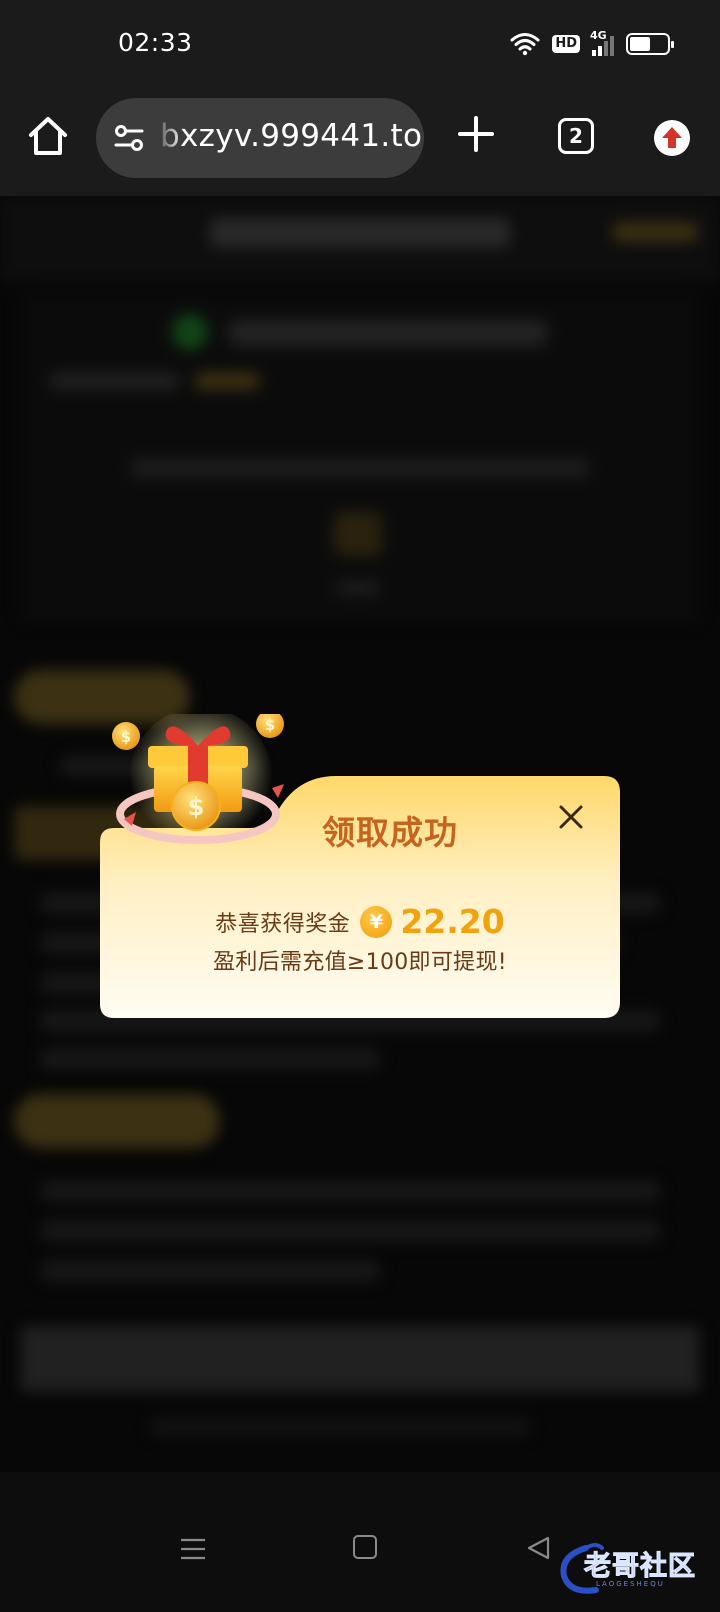 Image resolution: width=720 pixels, height=1612 pixels. What do you see at coordinates (360, 46) in the screenshot?
I see `status-bar: 02:33 HD 4G` at bounding box center [360, 46].